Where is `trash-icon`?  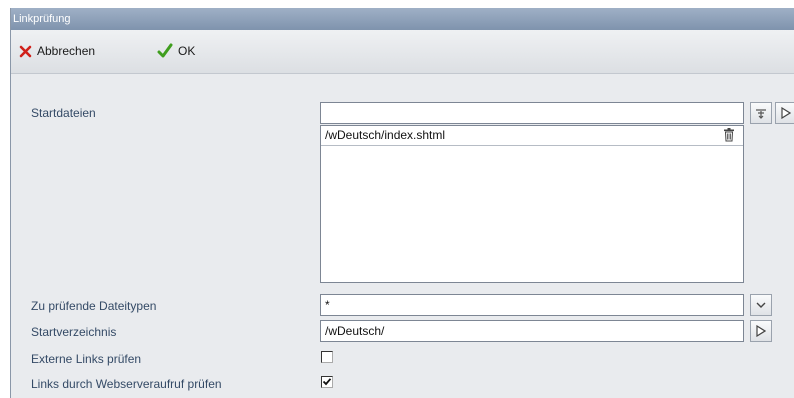
trash-icon is located at coordinates (729, 135).